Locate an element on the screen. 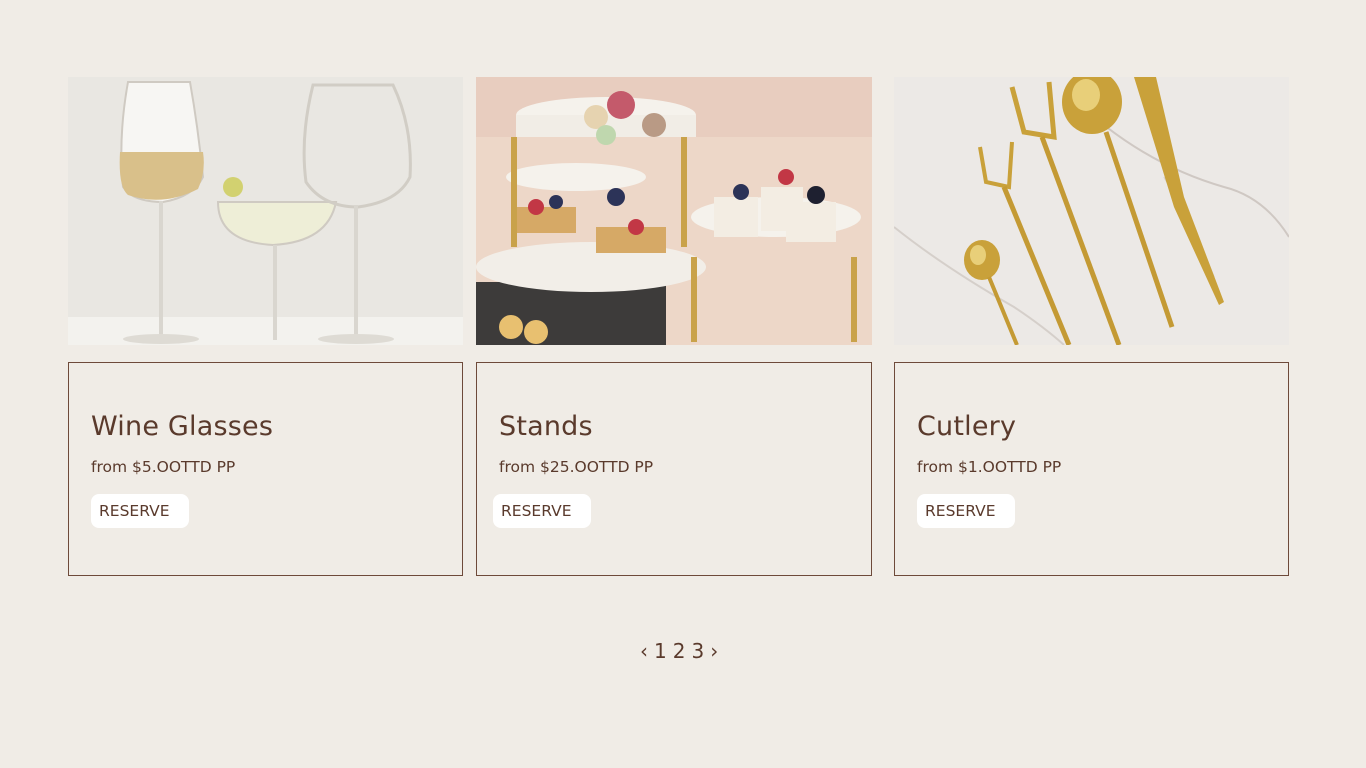  next-page-chevron-icon: › is located at coordinates (714, 651).